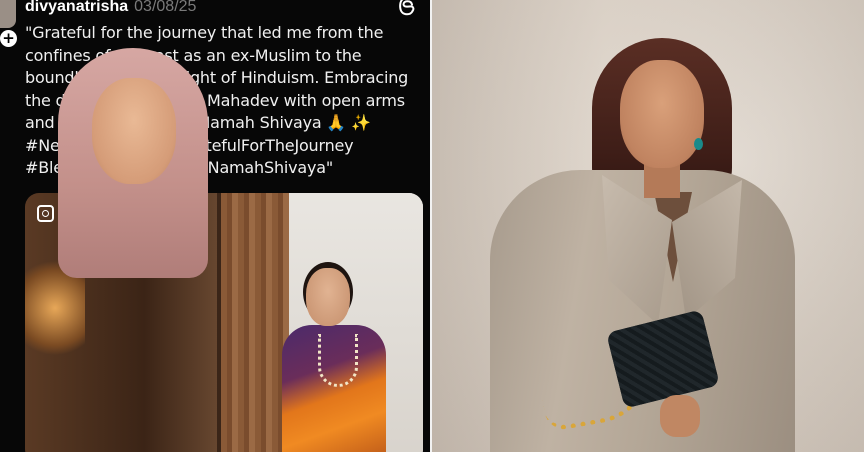 This screenshot has width=864, height=452. I want to click on wooden-door, so click(255, 322).